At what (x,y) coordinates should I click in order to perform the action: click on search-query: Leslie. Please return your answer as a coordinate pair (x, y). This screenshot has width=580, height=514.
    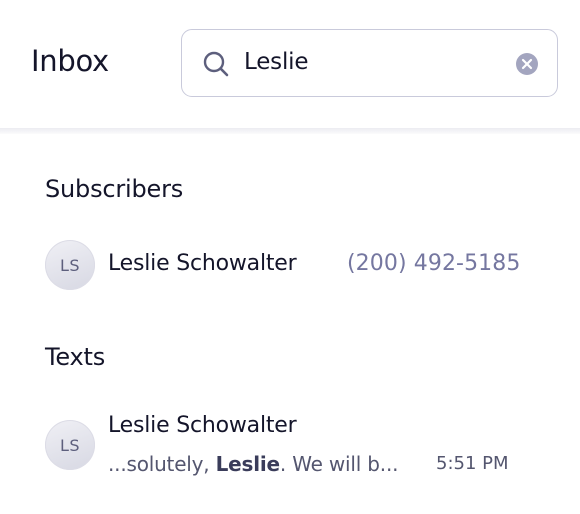
    Looking at the image, I should click on (276, 62).